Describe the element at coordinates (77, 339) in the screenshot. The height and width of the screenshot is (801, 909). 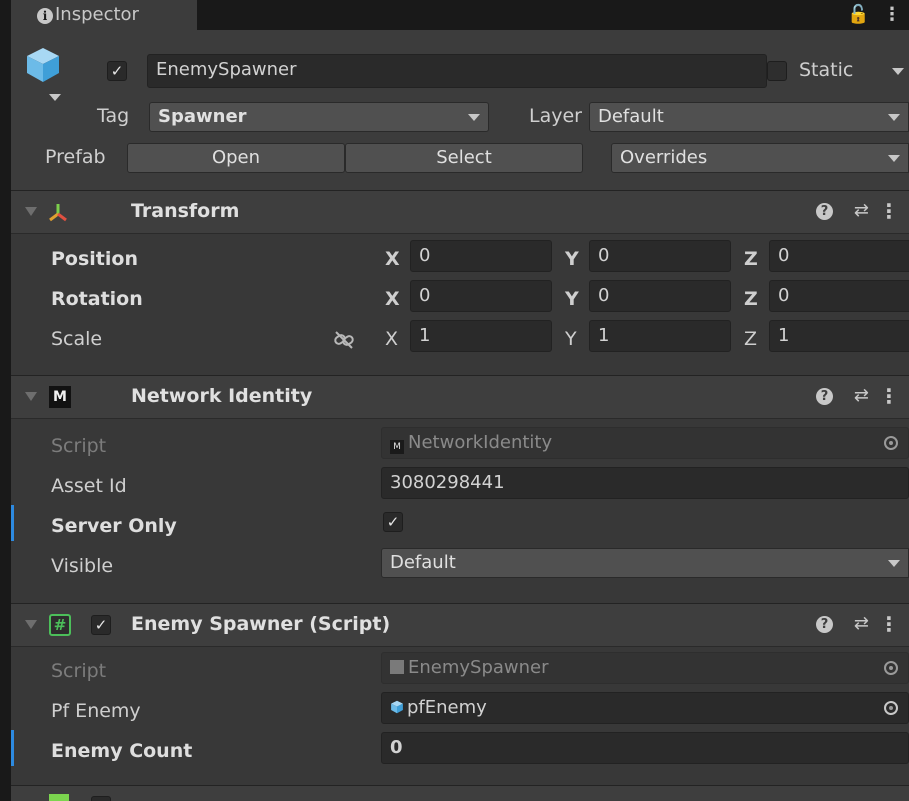
I see `scale-label: Scale` at that location.